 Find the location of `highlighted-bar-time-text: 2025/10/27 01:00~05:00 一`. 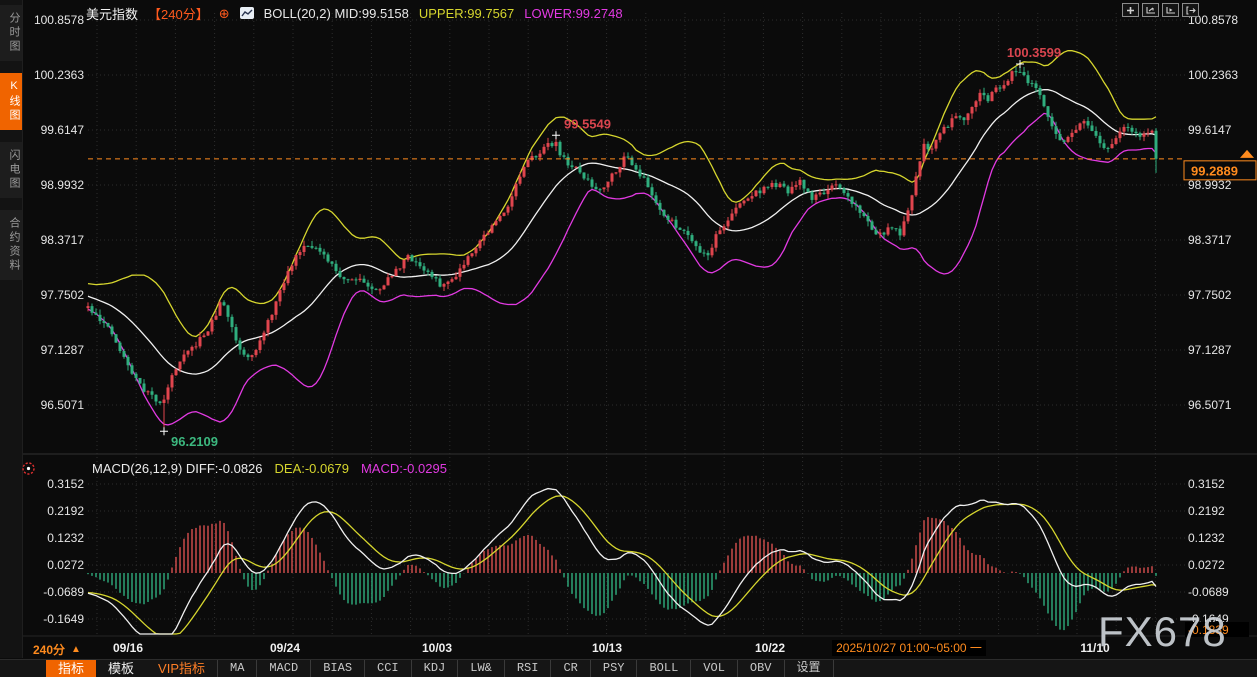

highlighted-bar-time-text: 2025/10/27 01:00~05:00 一 is located at coordinates (909, 648).